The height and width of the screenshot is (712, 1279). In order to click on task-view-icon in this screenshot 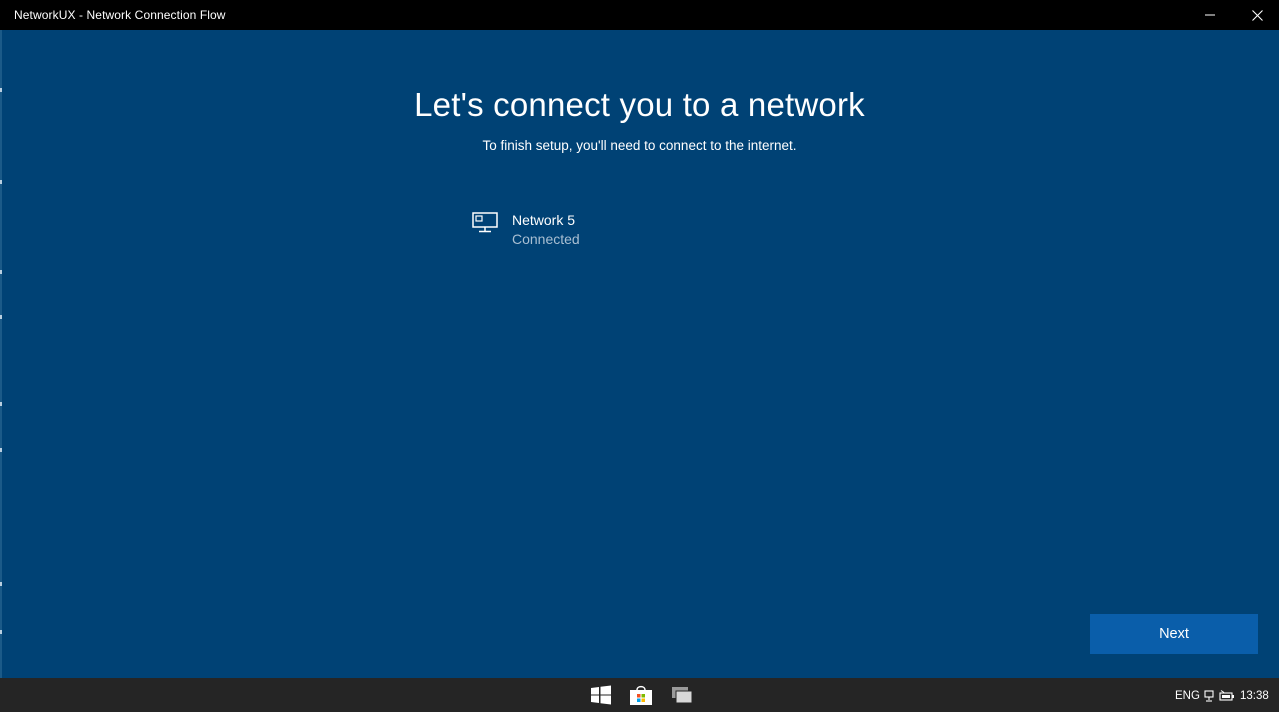, I will do `click(682, 695)`.